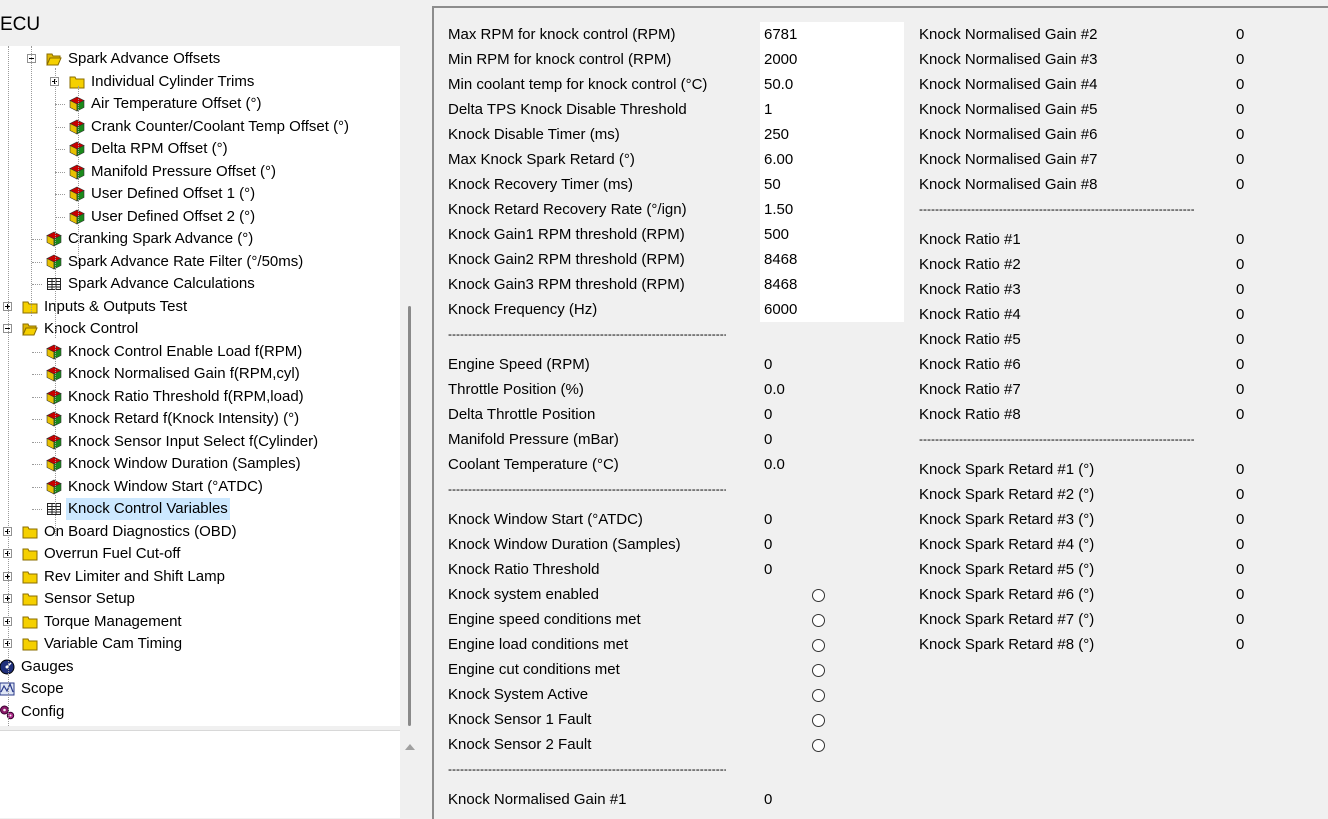 Image resolution: width=1328 pixels, height=819 pixels. Describe the element at coordinates (183, 171) in the screenshot. I see `tree-item-label: Manifold Pressure Offset (°)` at that location.